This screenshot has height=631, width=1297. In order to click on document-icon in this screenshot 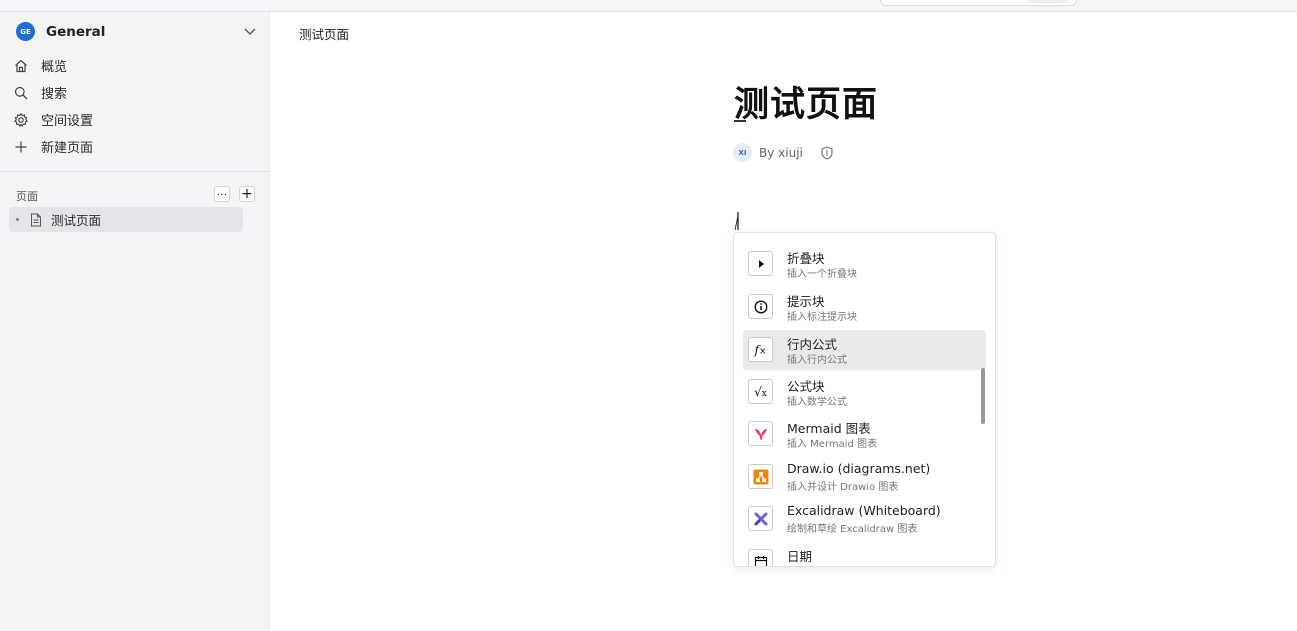, I will do `click(36, 219)`.